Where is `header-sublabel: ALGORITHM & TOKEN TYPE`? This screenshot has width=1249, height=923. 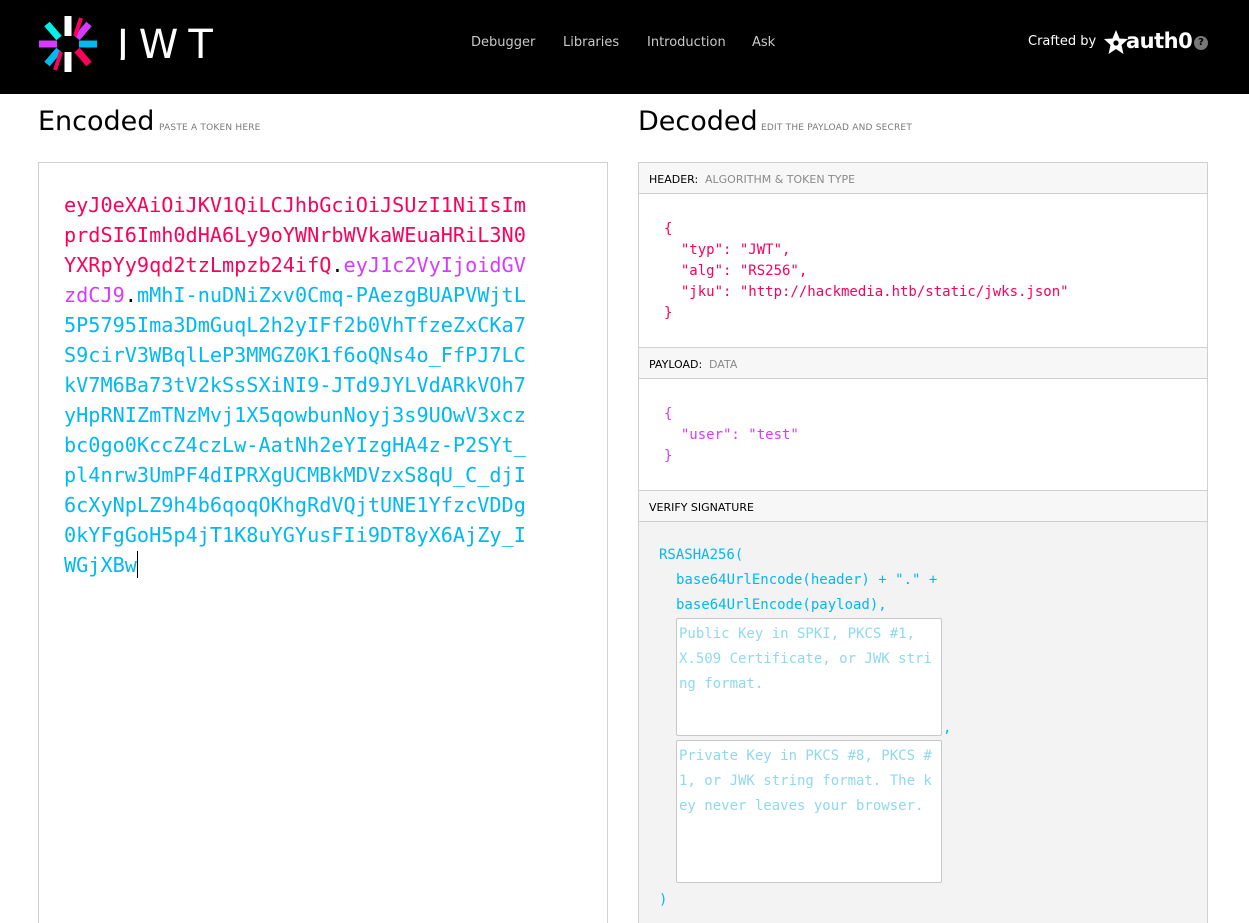 header-sublabel: ALGORITHM & TOKEN TYPE is located at coordinates (780, 179).